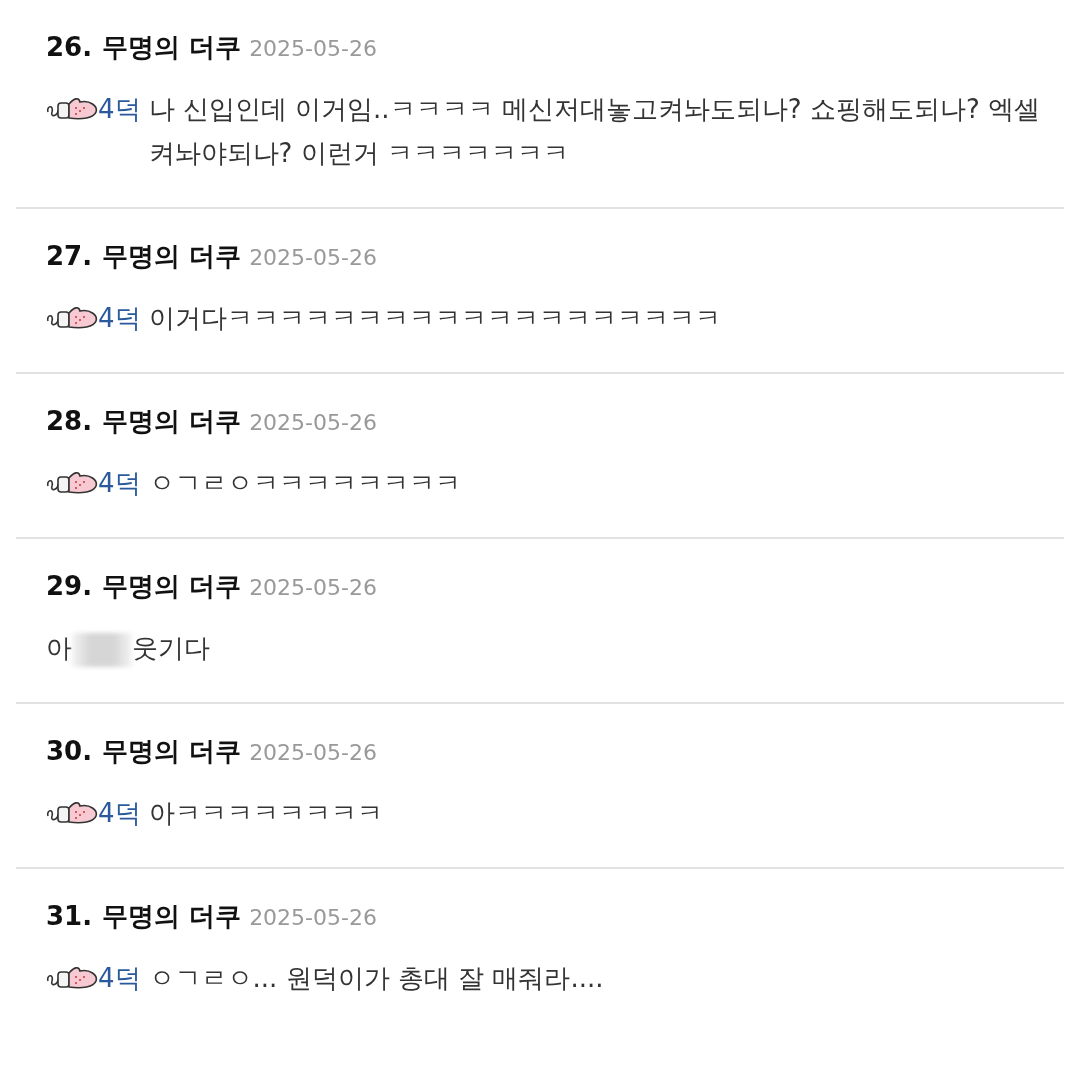 This screenshot has width=1080, height=1080. Describe the element at coordinates (69, 256) in the screenshot. I see `comment-number: 27.` at that location.